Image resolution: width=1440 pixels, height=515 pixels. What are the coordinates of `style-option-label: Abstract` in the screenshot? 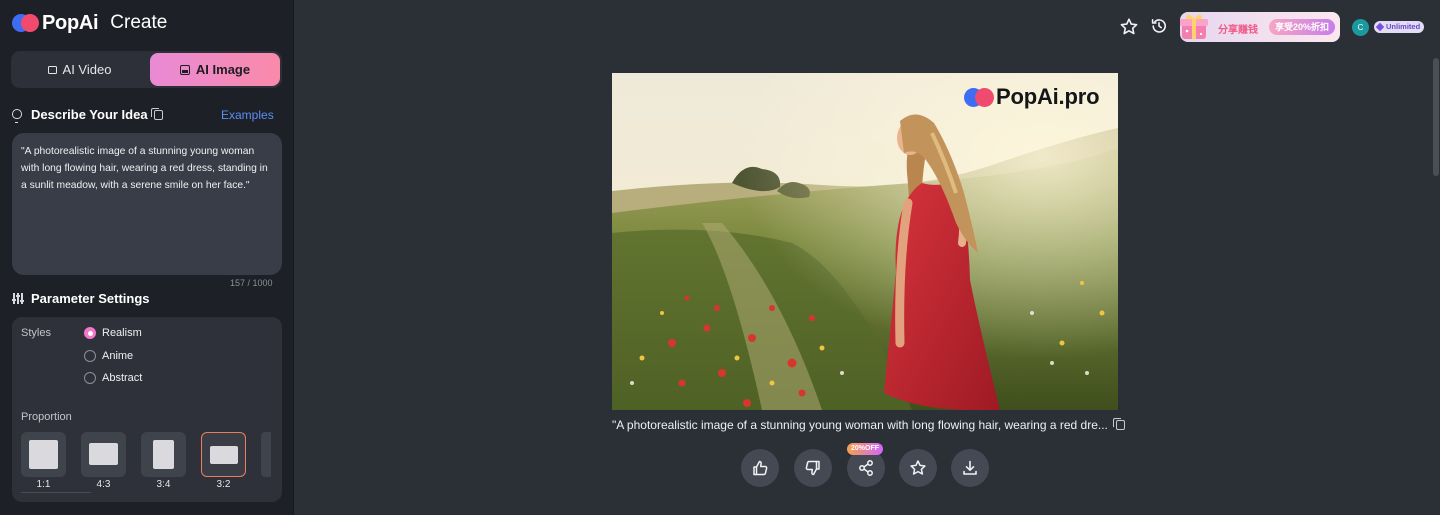 It's located at (122, 378).